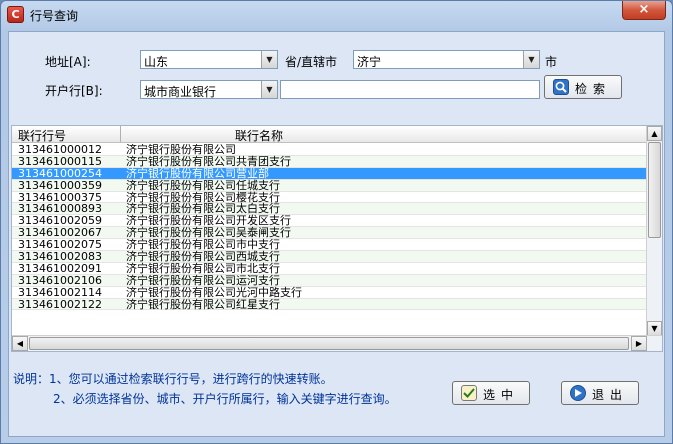  What do you see at coordinates (60, 257) in the screenshot?
I see `row-code: 313461002083` at bounding box center [60, 257].